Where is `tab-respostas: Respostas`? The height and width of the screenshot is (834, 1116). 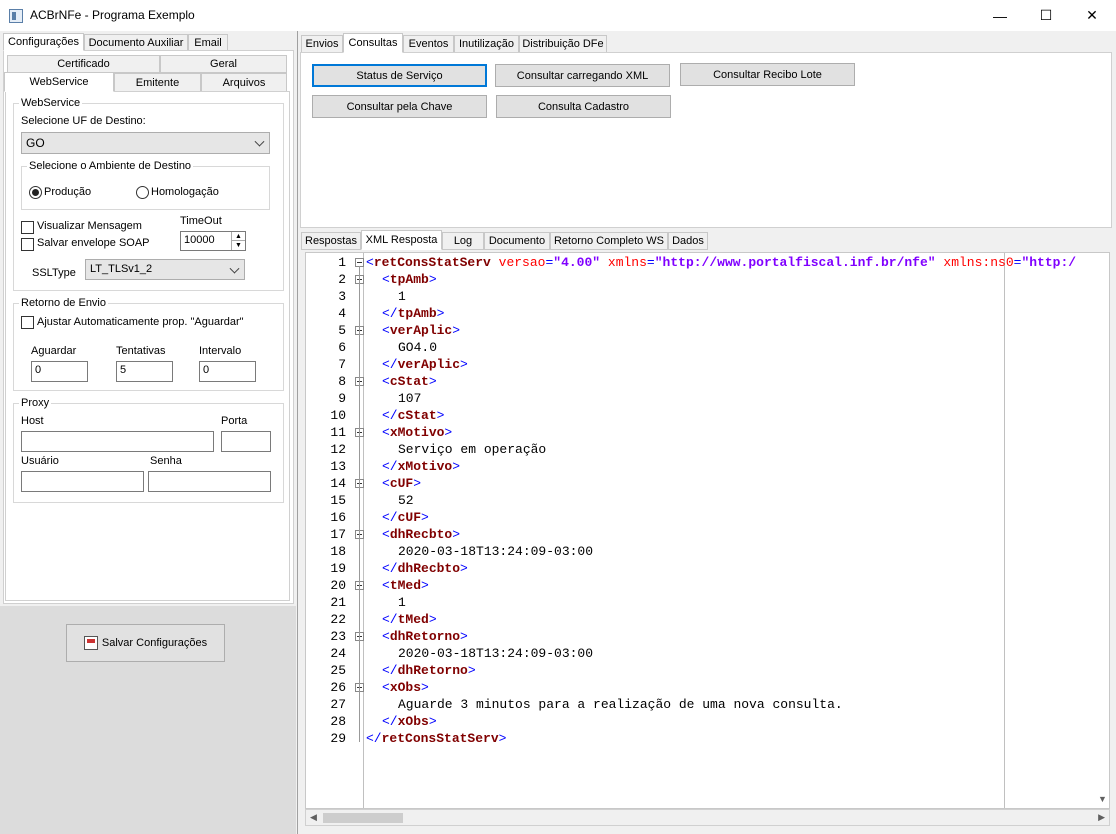
tab-respostas: Respostas is located at coordinates (331, 241).